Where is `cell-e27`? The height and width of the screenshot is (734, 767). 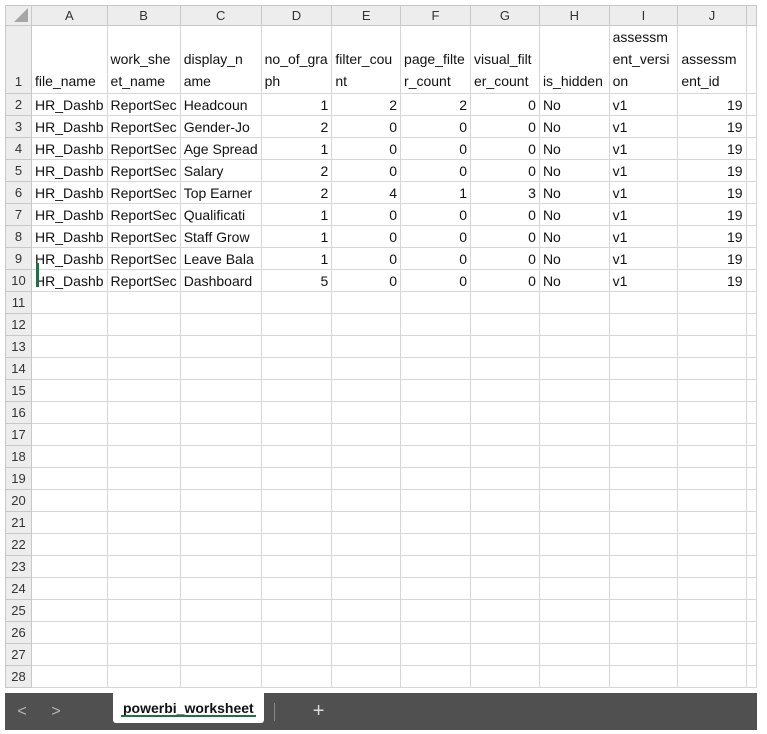
cell-e27 is located at coordinates (366, 654).